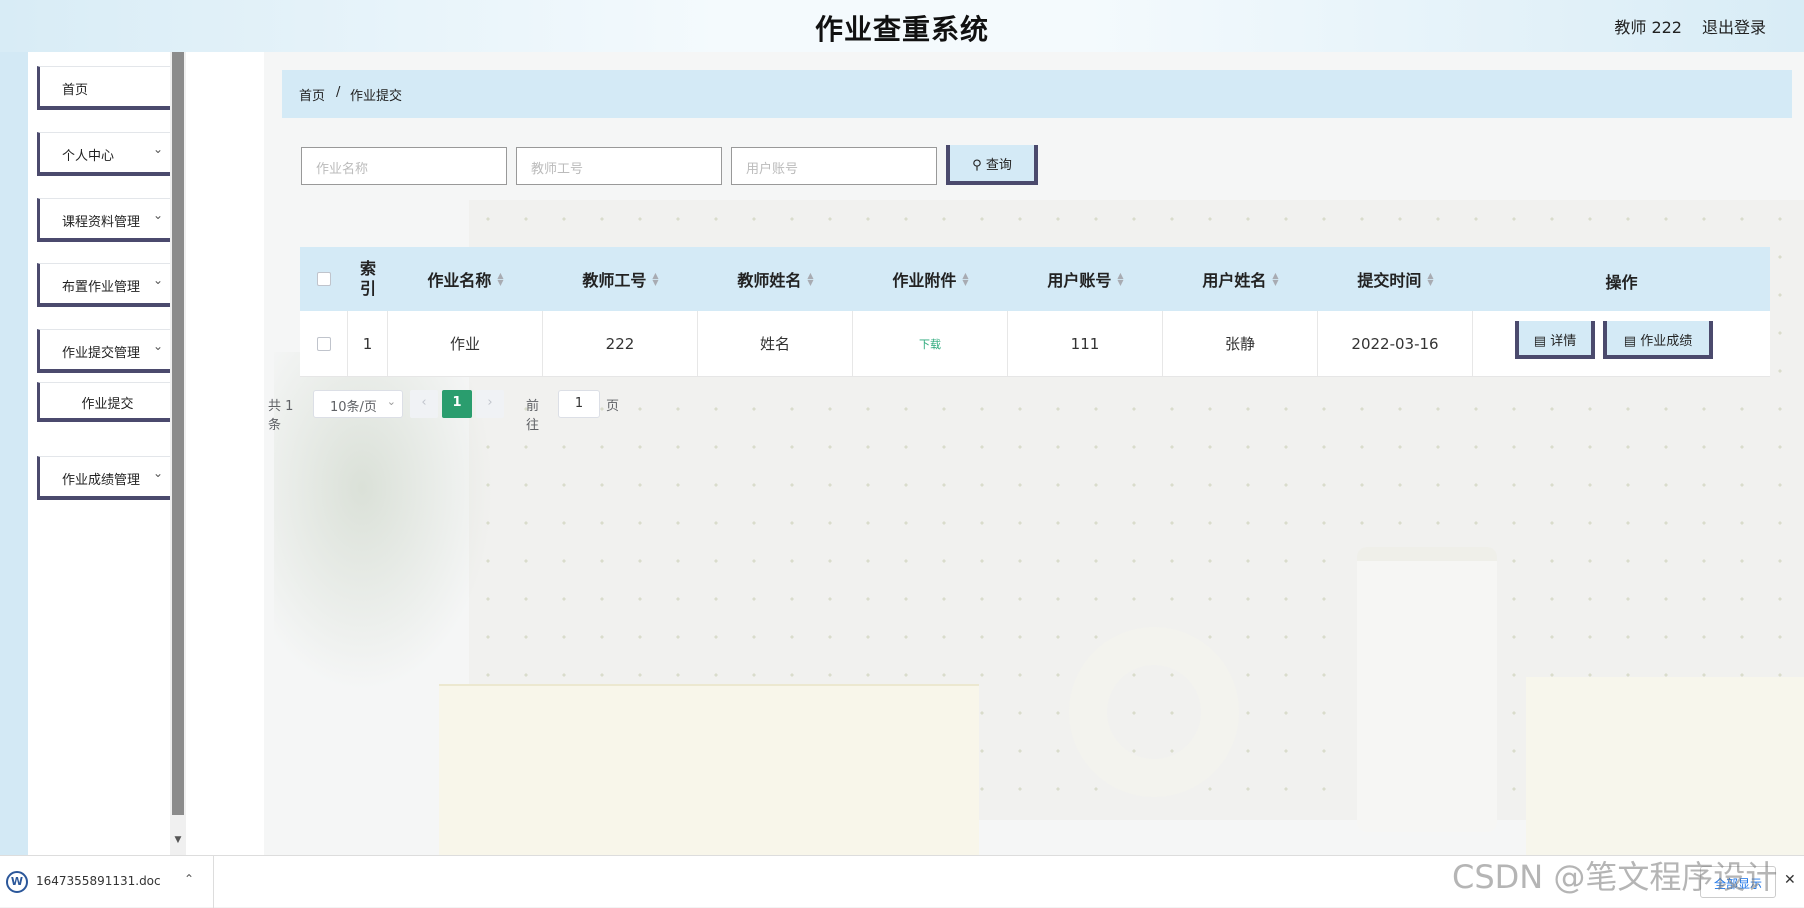 The height and width of the screenshot is (908, 1804). I want to click on homework-name-input: 作业名称, so click(404, 166).